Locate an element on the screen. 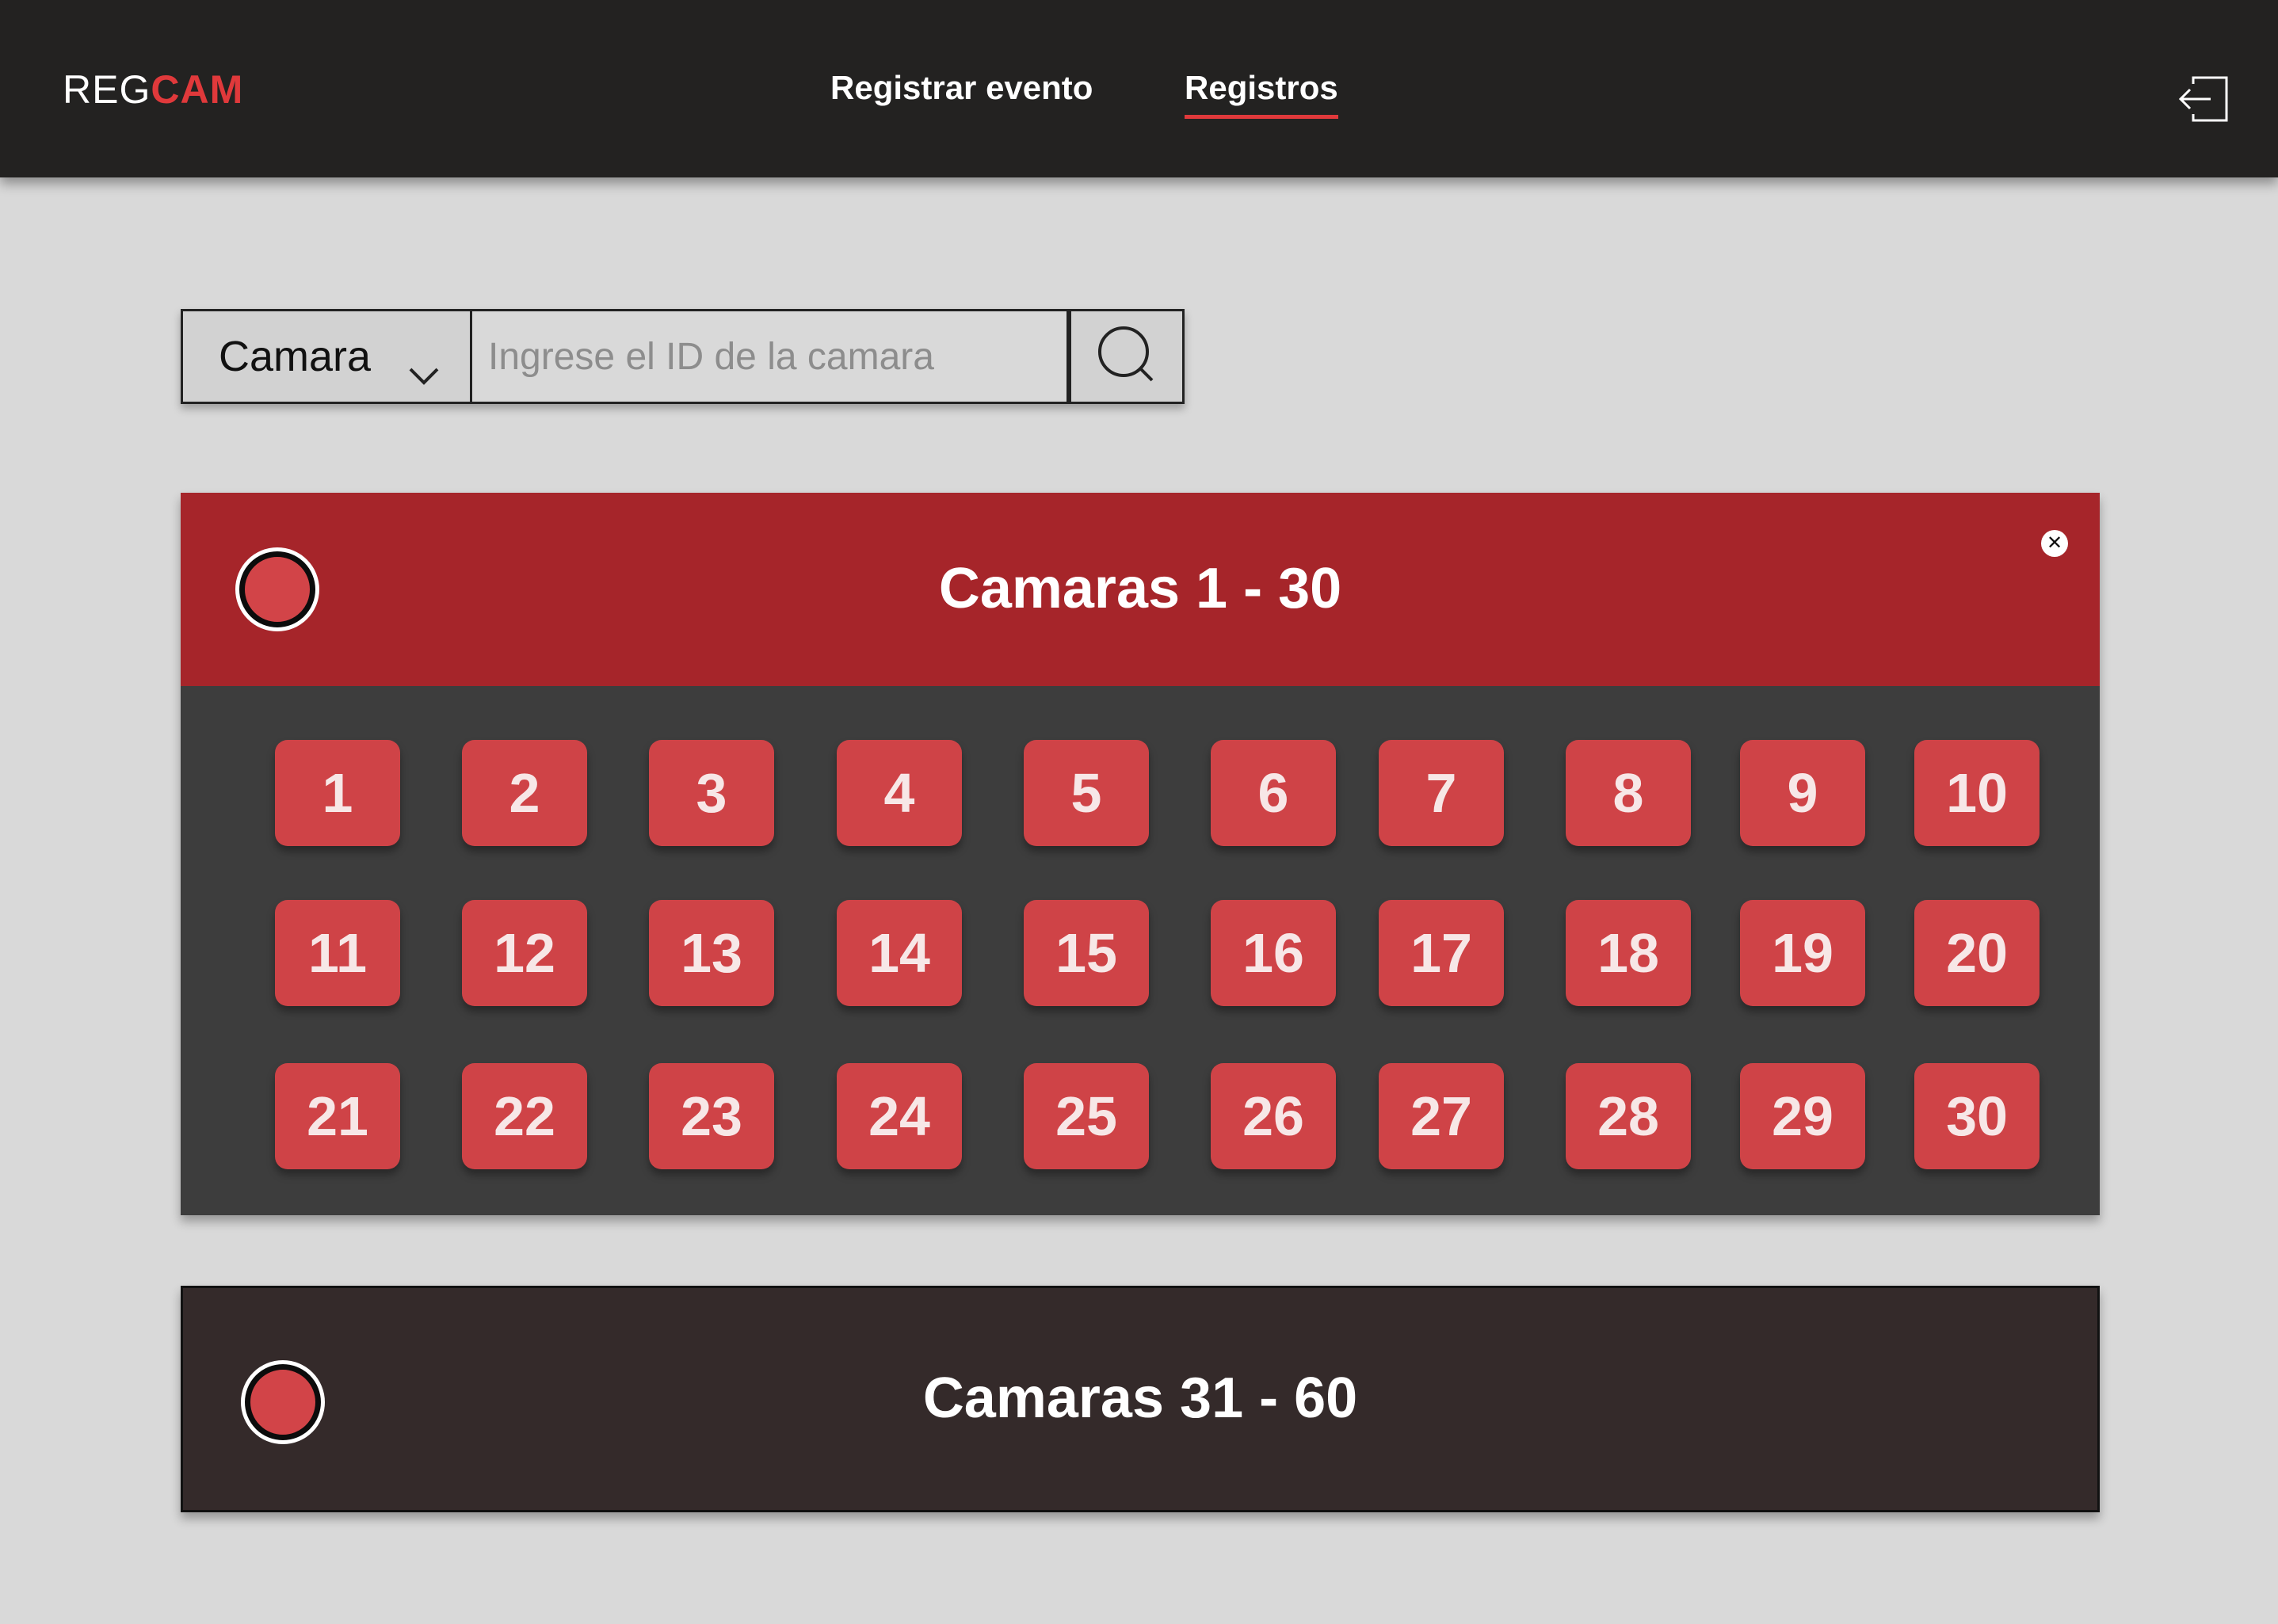  camera-button: 29 is located at coordinates (1802, 1116).